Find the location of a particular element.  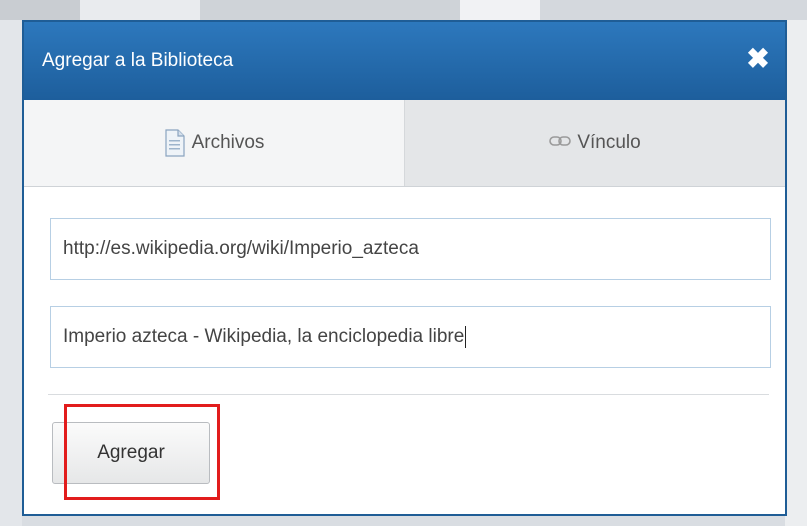

link-icon is located at coordinates (560, 143).